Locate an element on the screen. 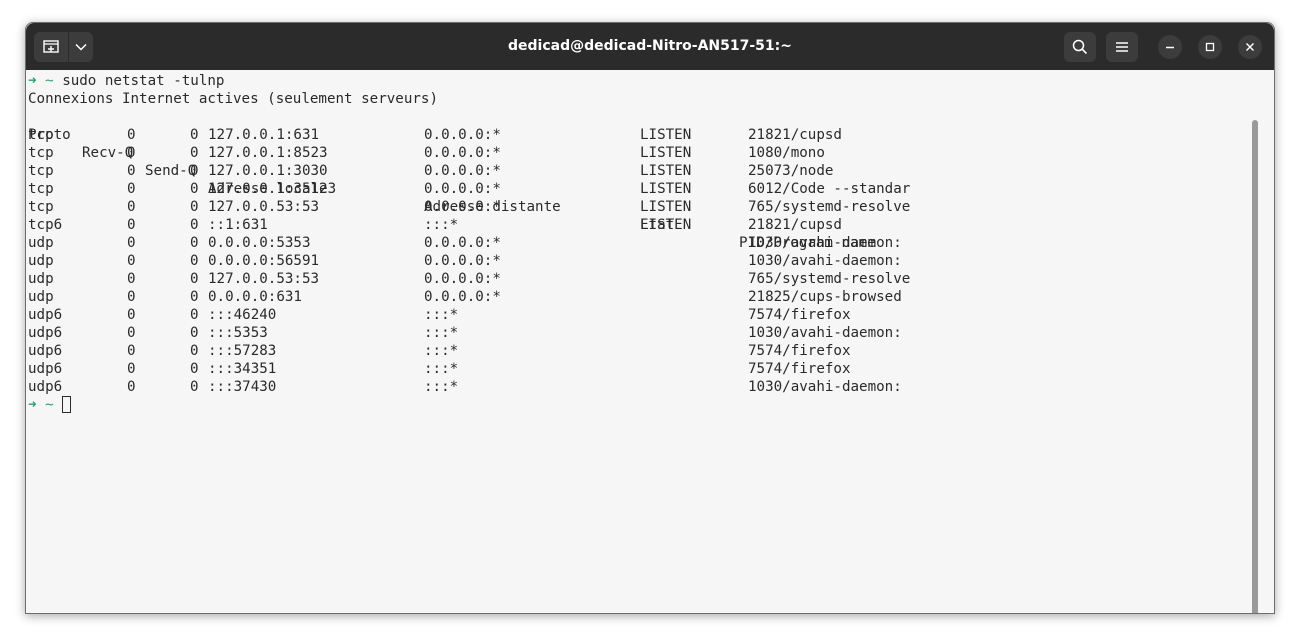 The width and height of the screenshot is (1299, 641). scrollbar is located at coordinates (1255, 366).